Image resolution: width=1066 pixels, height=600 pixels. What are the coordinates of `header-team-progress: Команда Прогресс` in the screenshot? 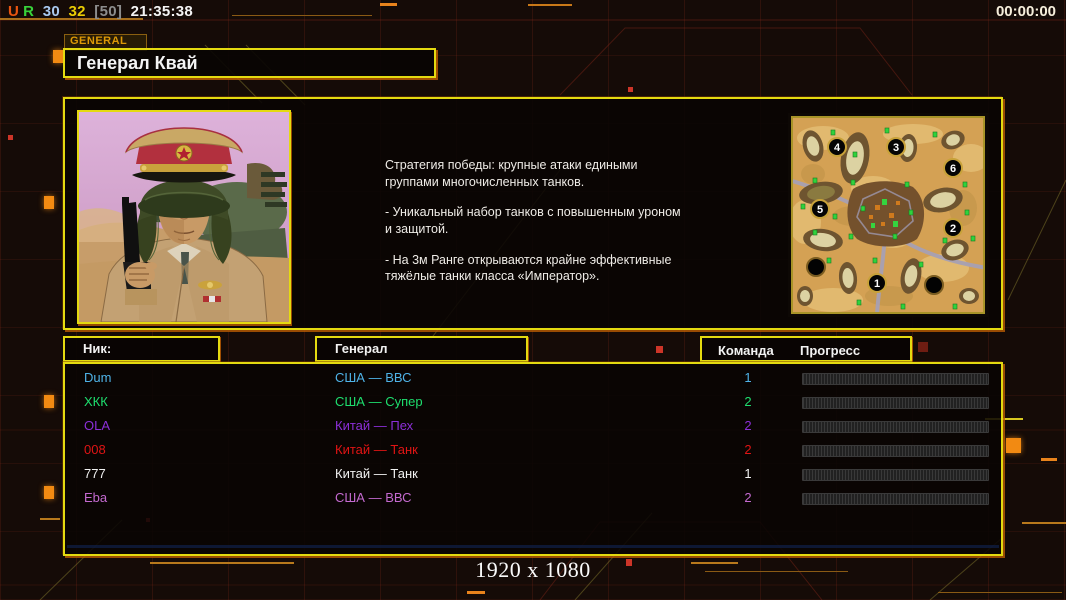 It's located at (806, 349).